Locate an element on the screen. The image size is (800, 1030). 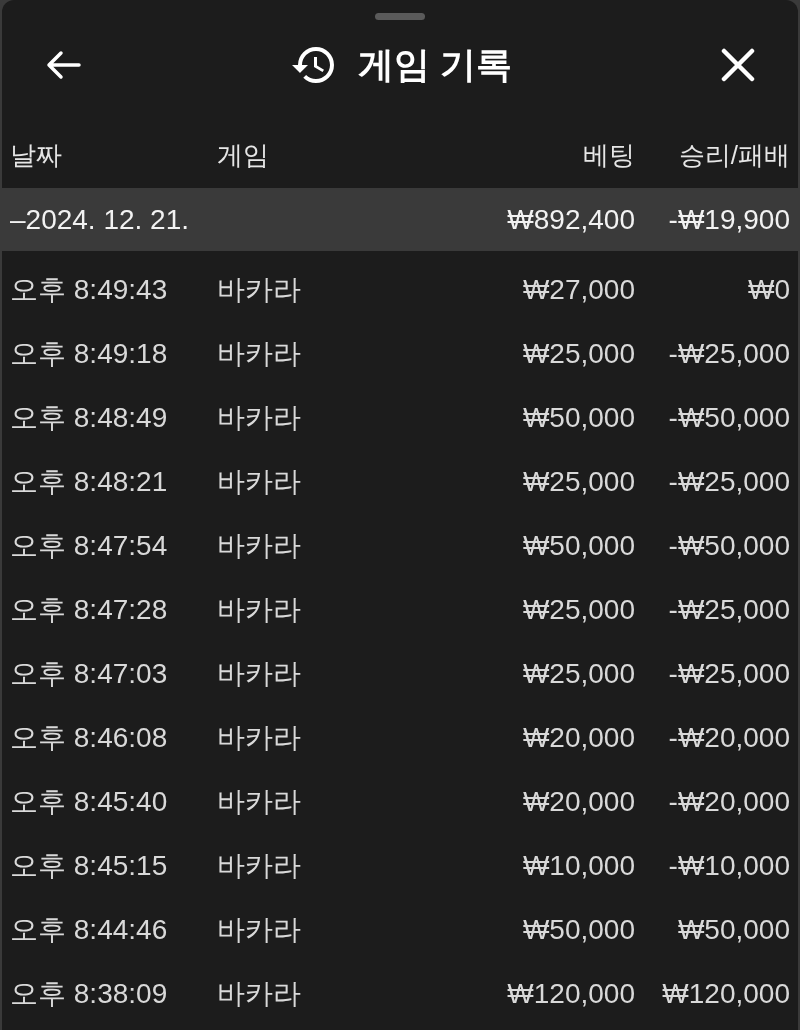
arrow-left-icon is located at coordinates (63, 65).